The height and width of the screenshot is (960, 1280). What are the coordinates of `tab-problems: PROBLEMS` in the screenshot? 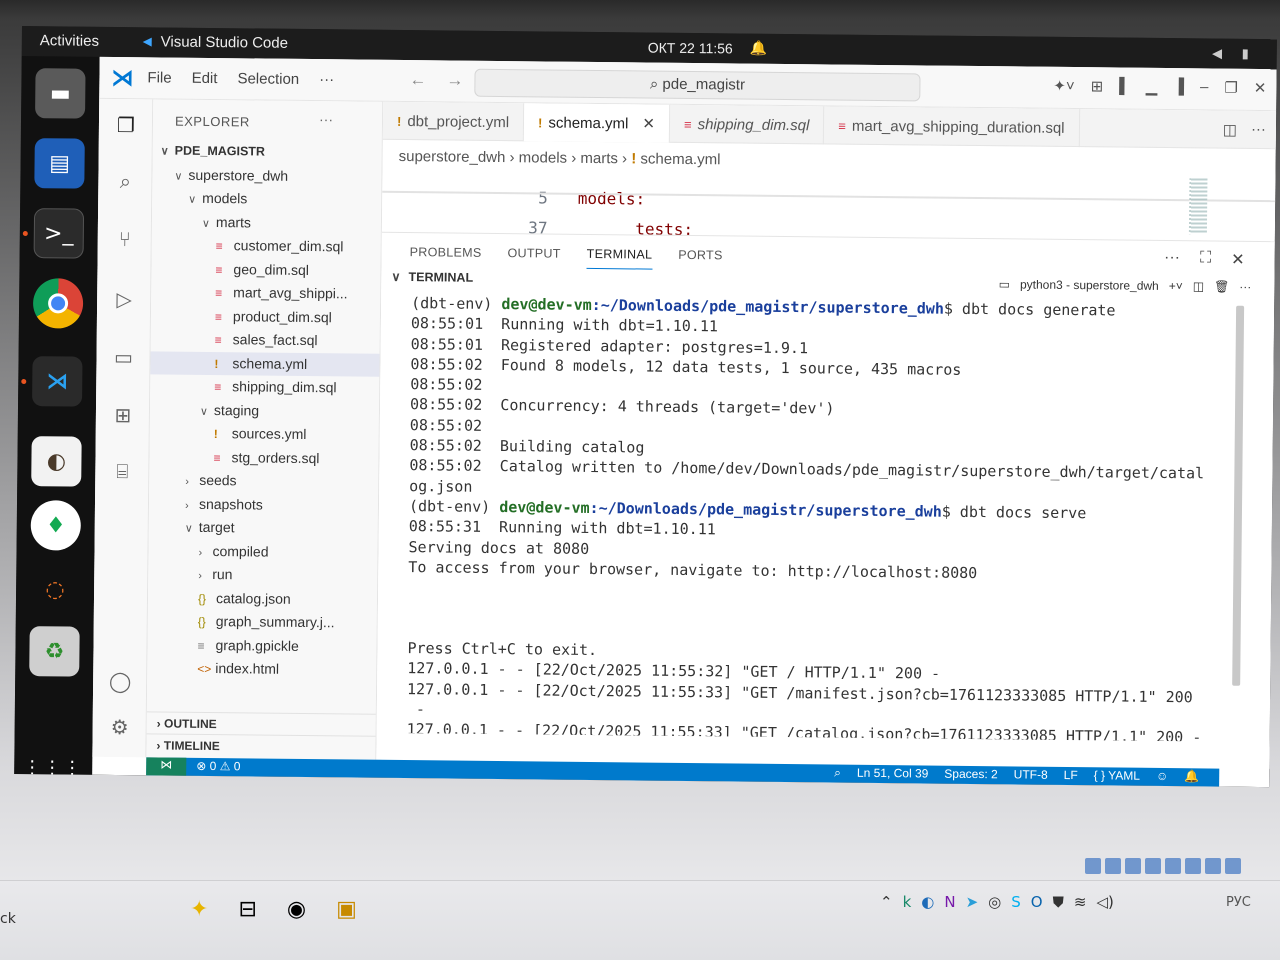 It's located at (445, 250).